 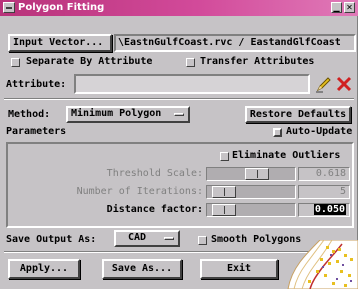 I want to click on window-menu-icon, so click(x=9, y=7).